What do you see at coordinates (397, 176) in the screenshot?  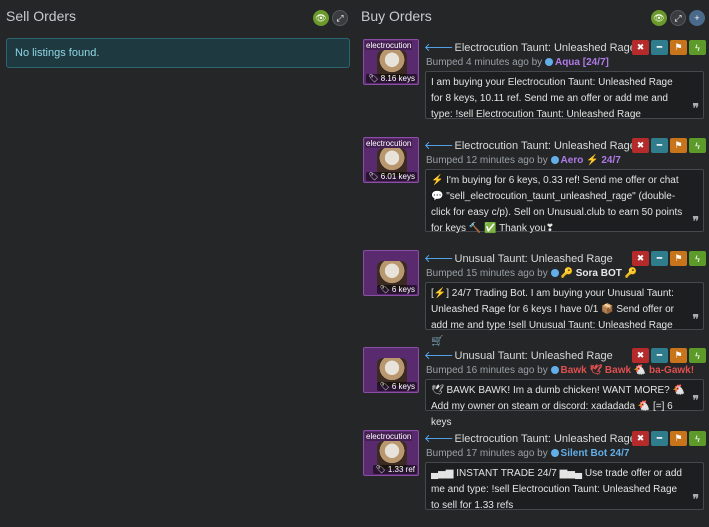 I see `item-price: 6.01 keys` at bounding box center [397, 176].